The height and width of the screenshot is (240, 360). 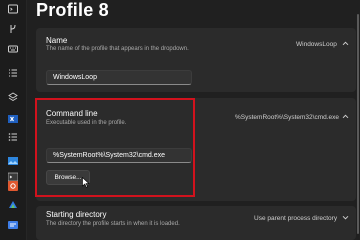 I want to click on branch-icon, so click(x=13, y=29).